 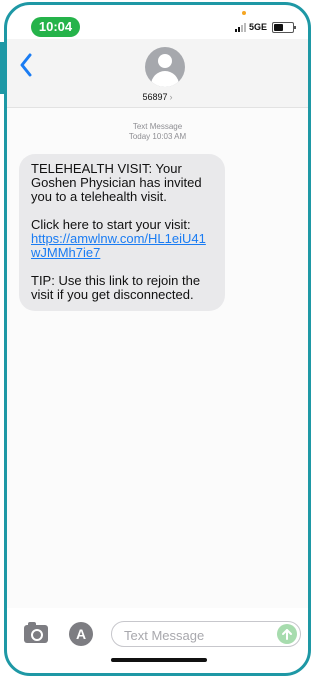 I want to click on message-type-label: Text Message, so click(x=157, y=126).